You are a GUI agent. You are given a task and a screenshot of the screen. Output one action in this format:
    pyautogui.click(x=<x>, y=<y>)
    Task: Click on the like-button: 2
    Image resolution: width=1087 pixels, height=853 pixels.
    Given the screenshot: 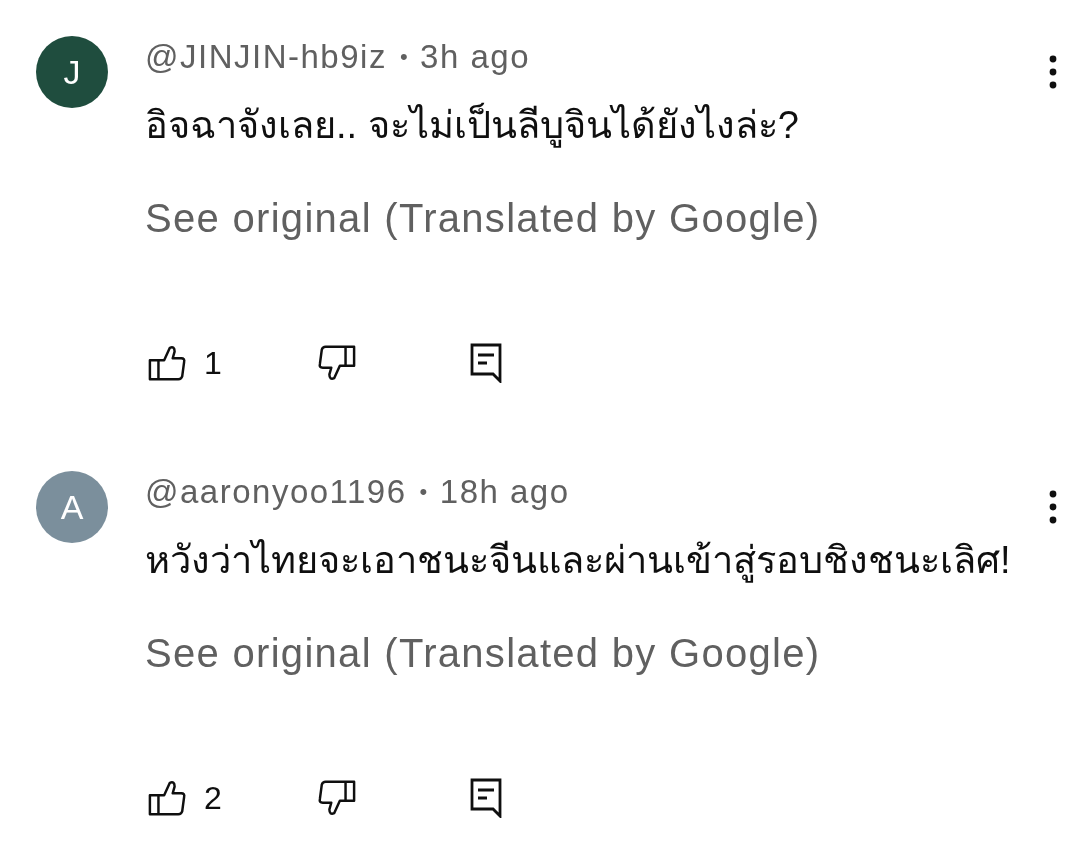 What is the action you would take?
    pyautogui.click(x=185, y=798)
    